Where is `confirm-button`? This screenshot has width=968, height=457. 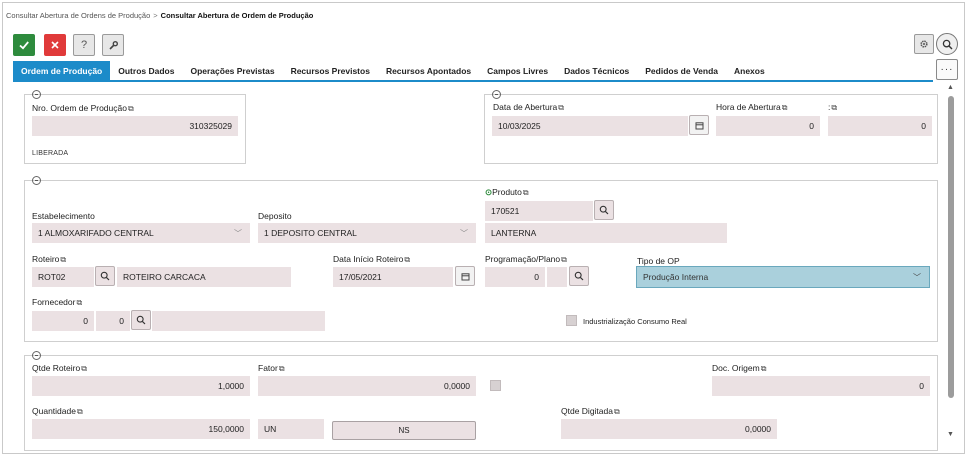 confirm-button is located at coordinates (24, 45).